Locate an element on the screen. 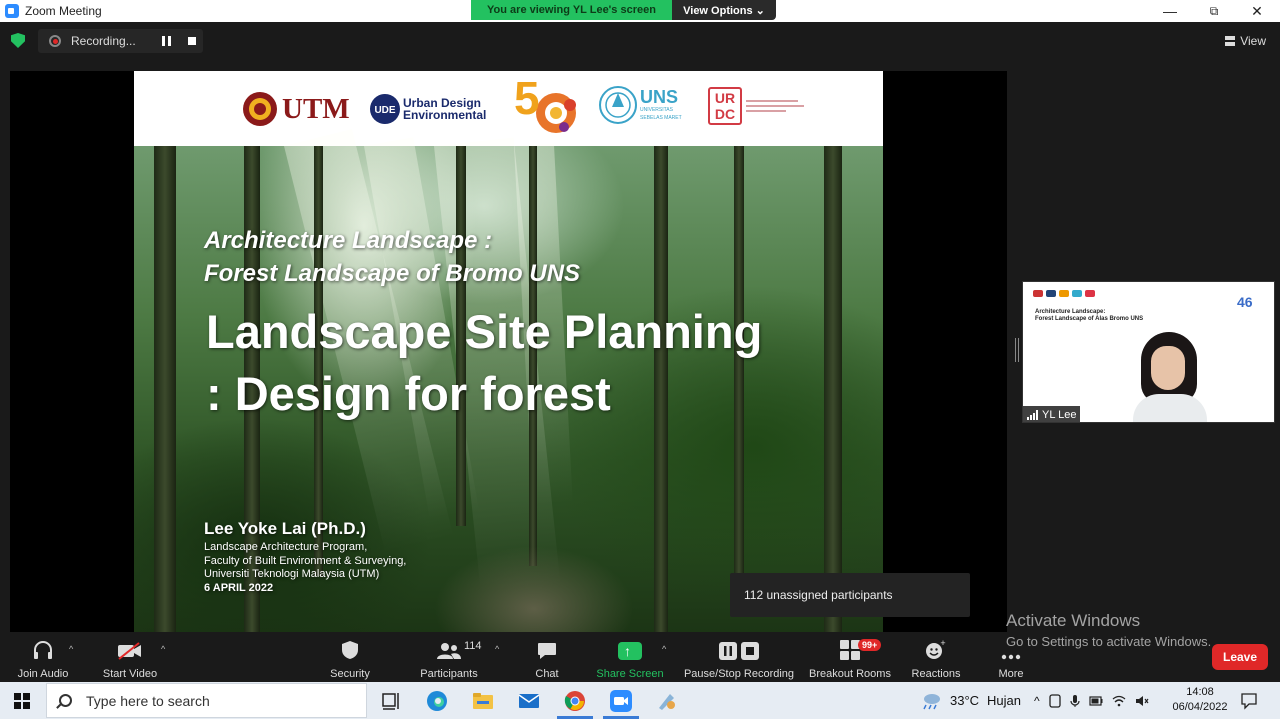 Image resolution: width=1280 pixels, height=719 pixels. view-button: View is located at coordinates (1245, 41).